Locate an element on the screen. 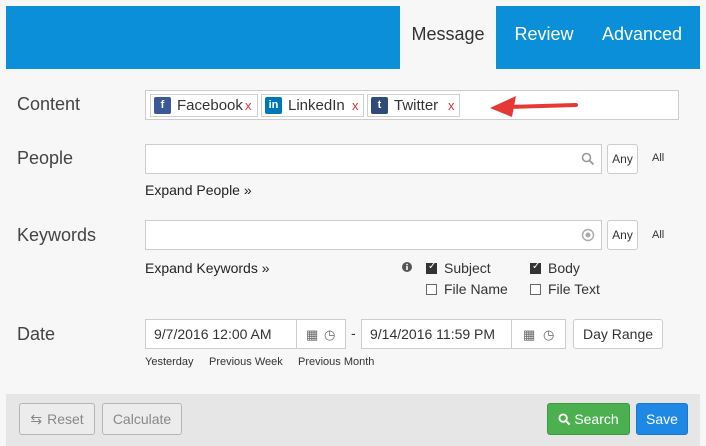 The width and height of the screenshot is (706, 446). info-icon is located at coordinates (407, 267).